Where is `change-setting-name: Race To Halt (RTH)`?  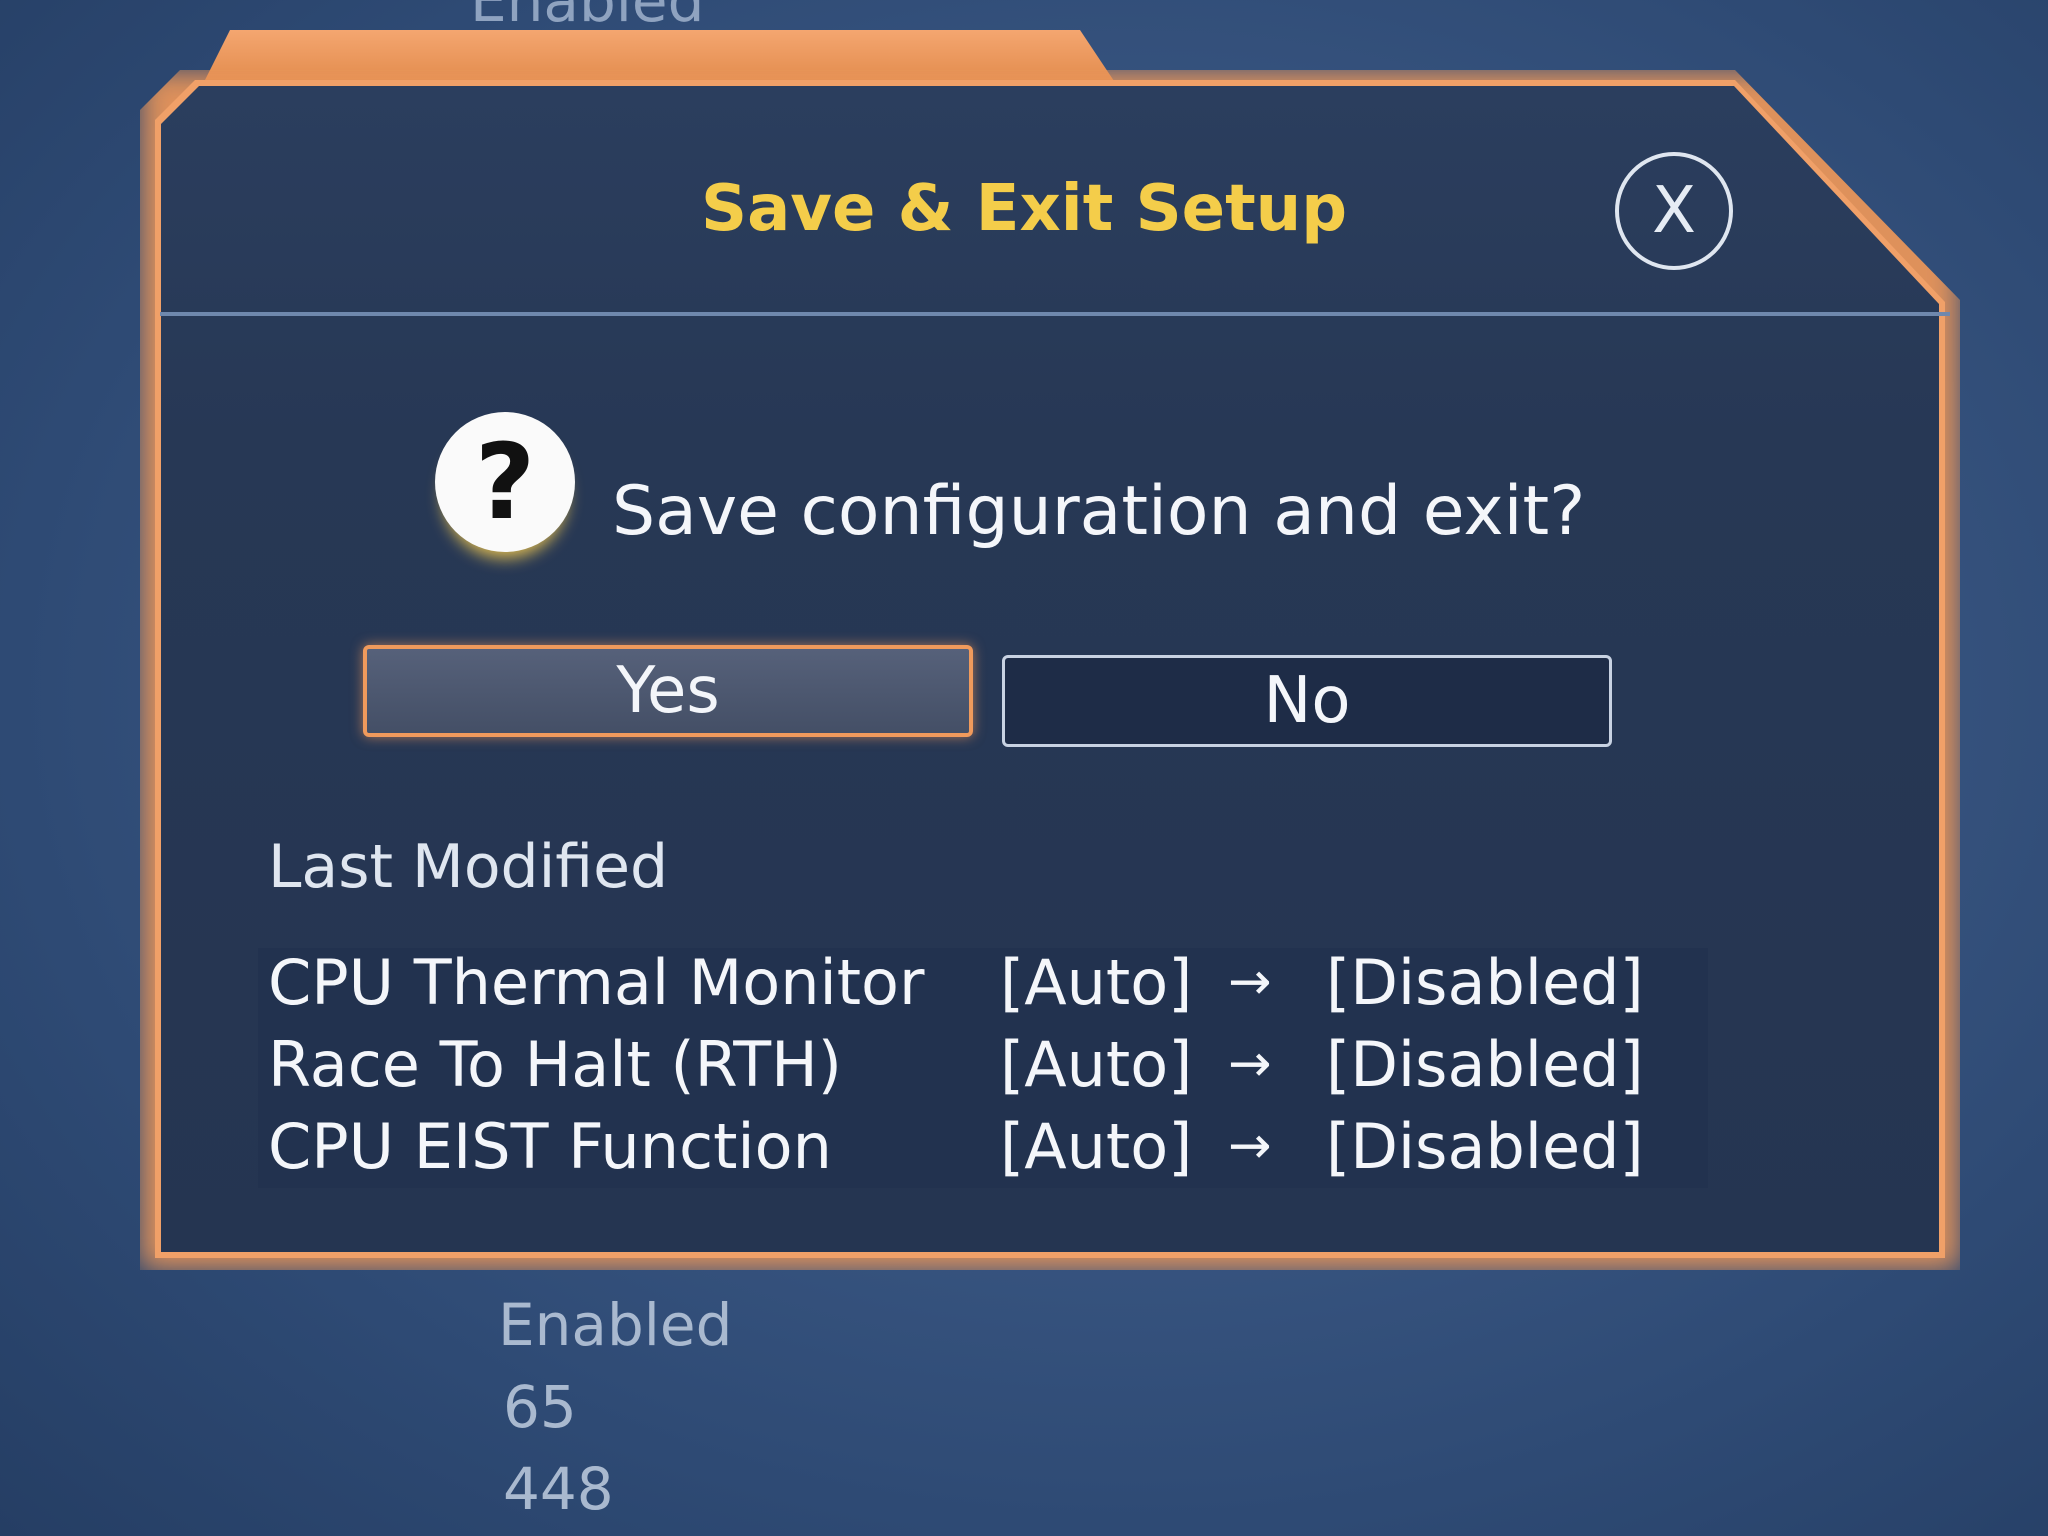
change-setting-name: Race To Halt (RTH) is located at coordinates (555, 1064).